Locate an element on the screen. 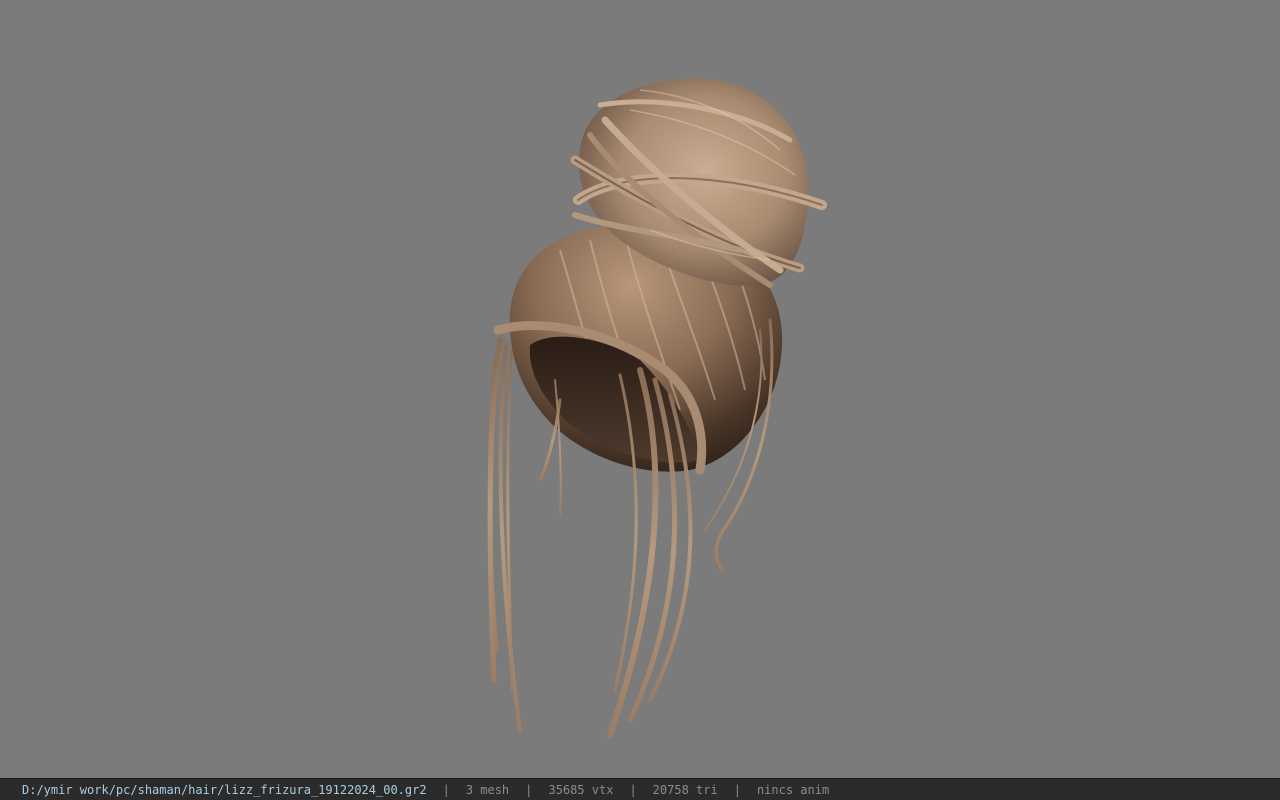 The height and width of the screenshot is (800, 1280). vertex-count: 35685 vtx is located at coordinates (581, 789).